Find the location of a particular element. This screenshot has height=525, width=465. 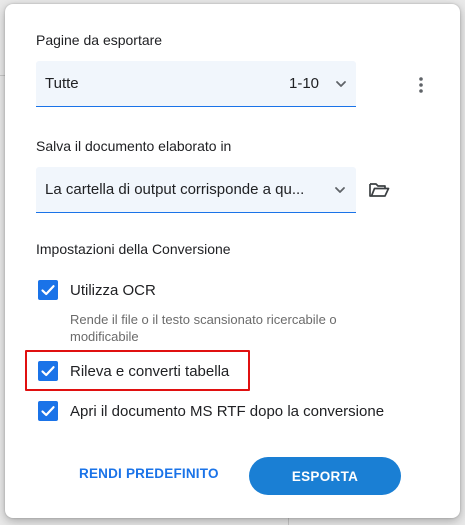

folder-open-icon is located at coordinates (379, 190).